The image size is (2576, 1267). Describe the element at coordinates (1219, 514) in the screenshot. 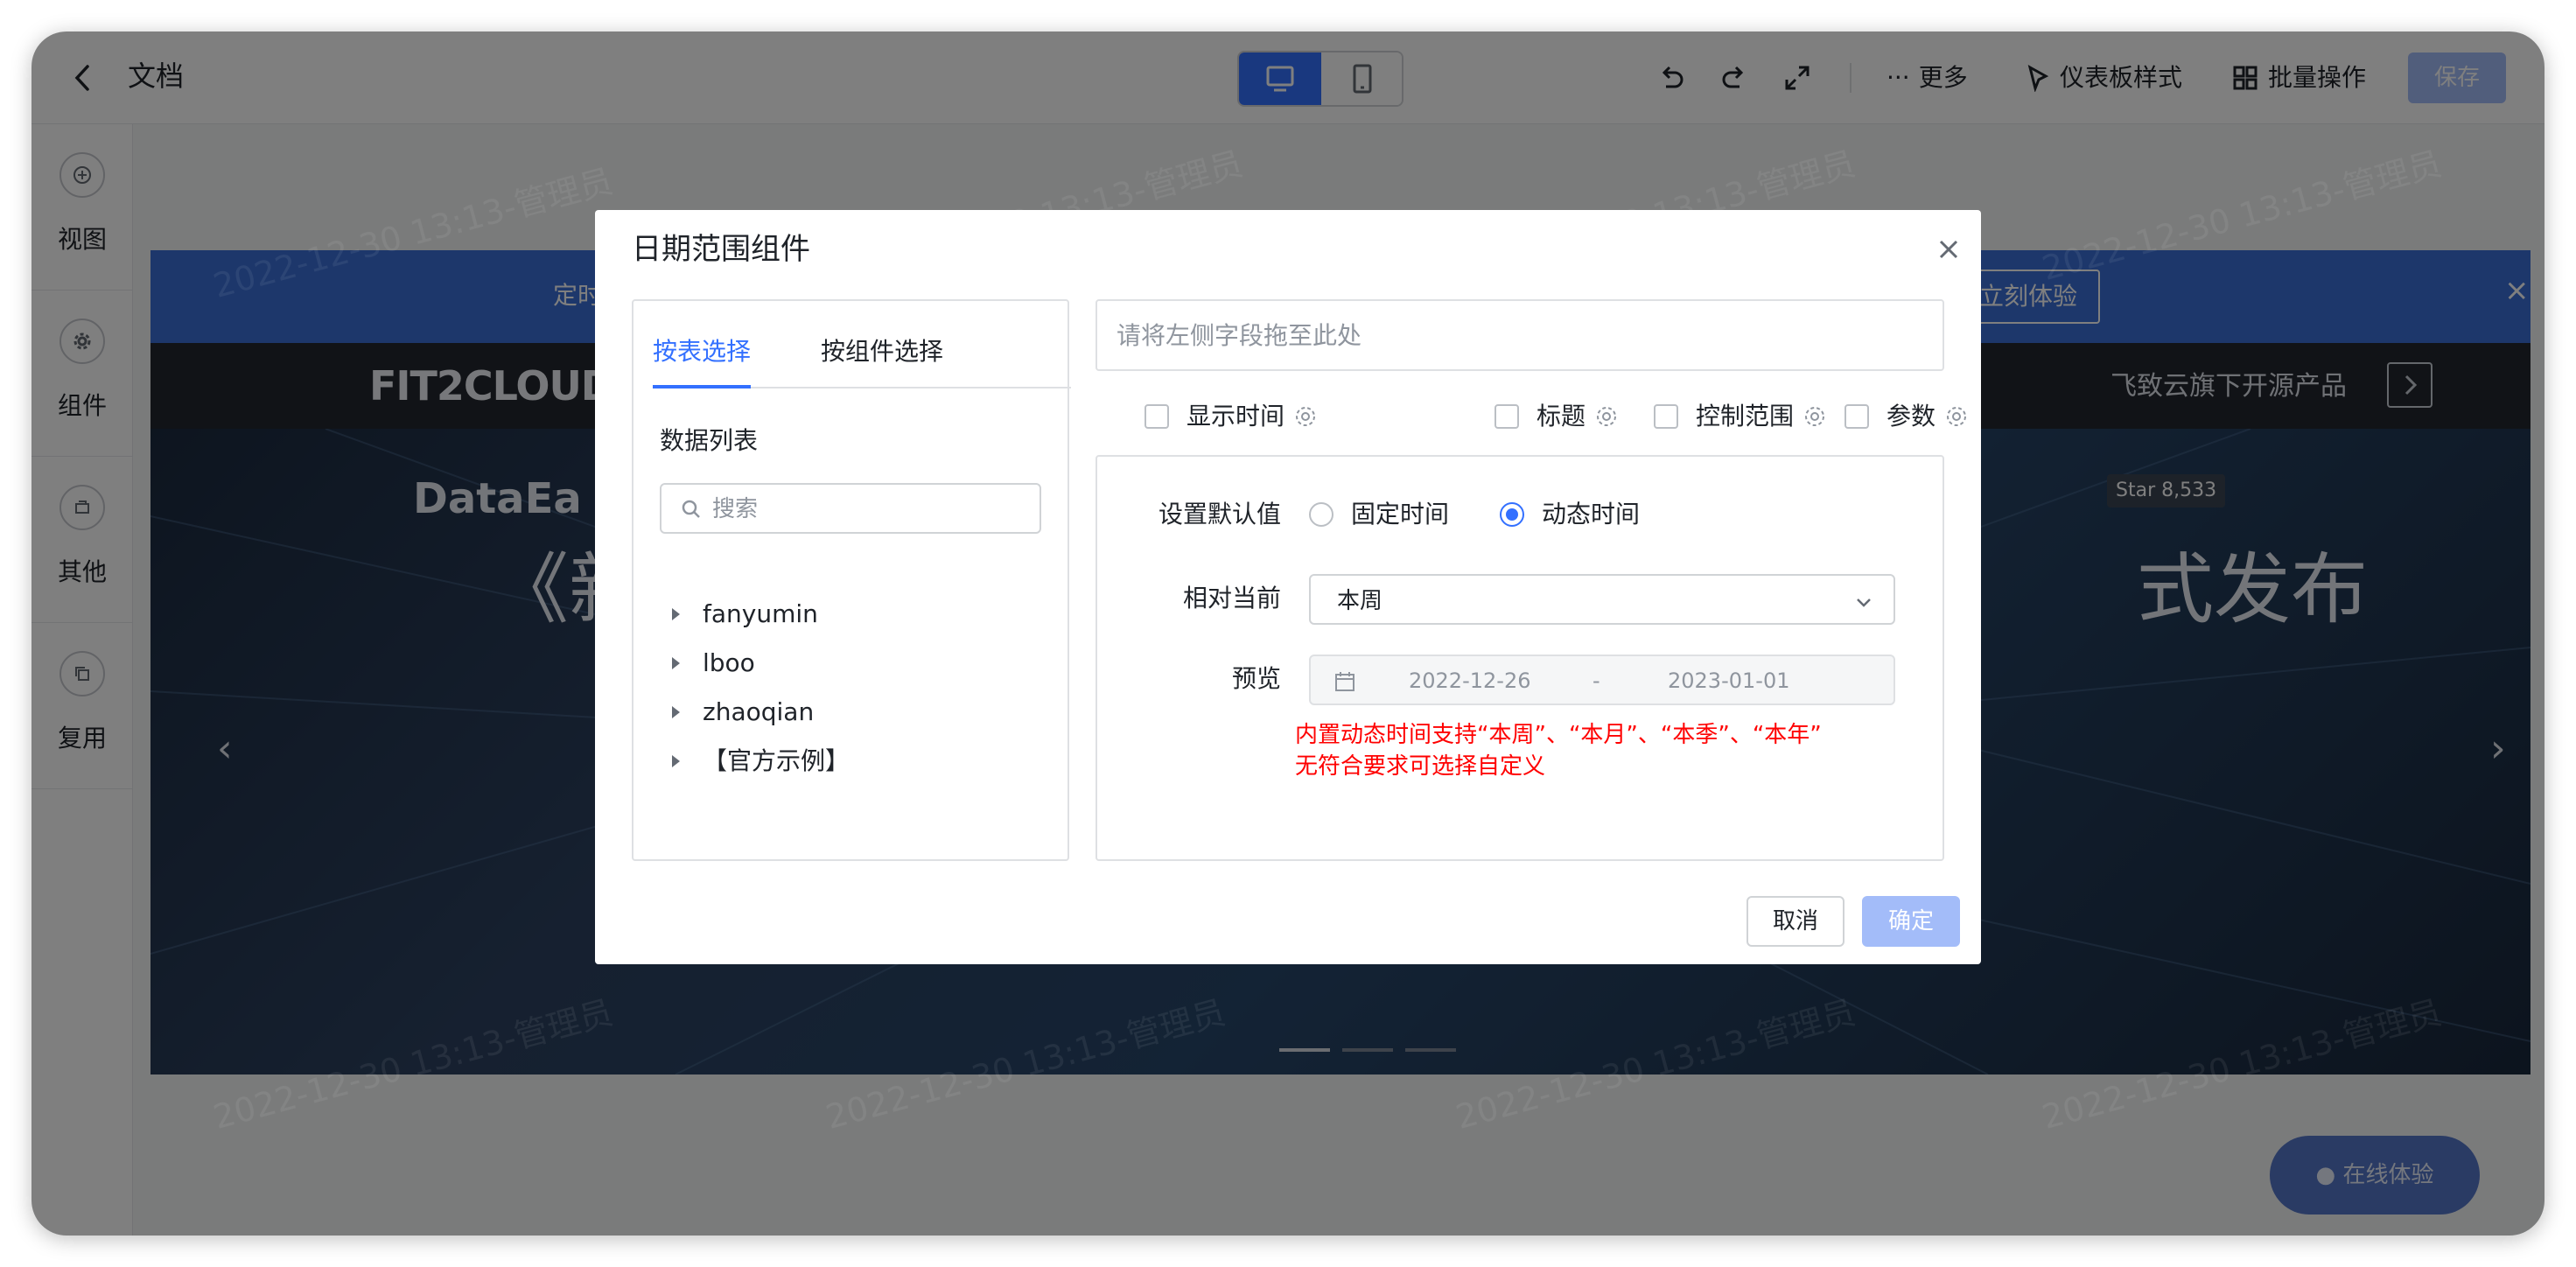

I see `default-value-label: 设置默认值` at that location.